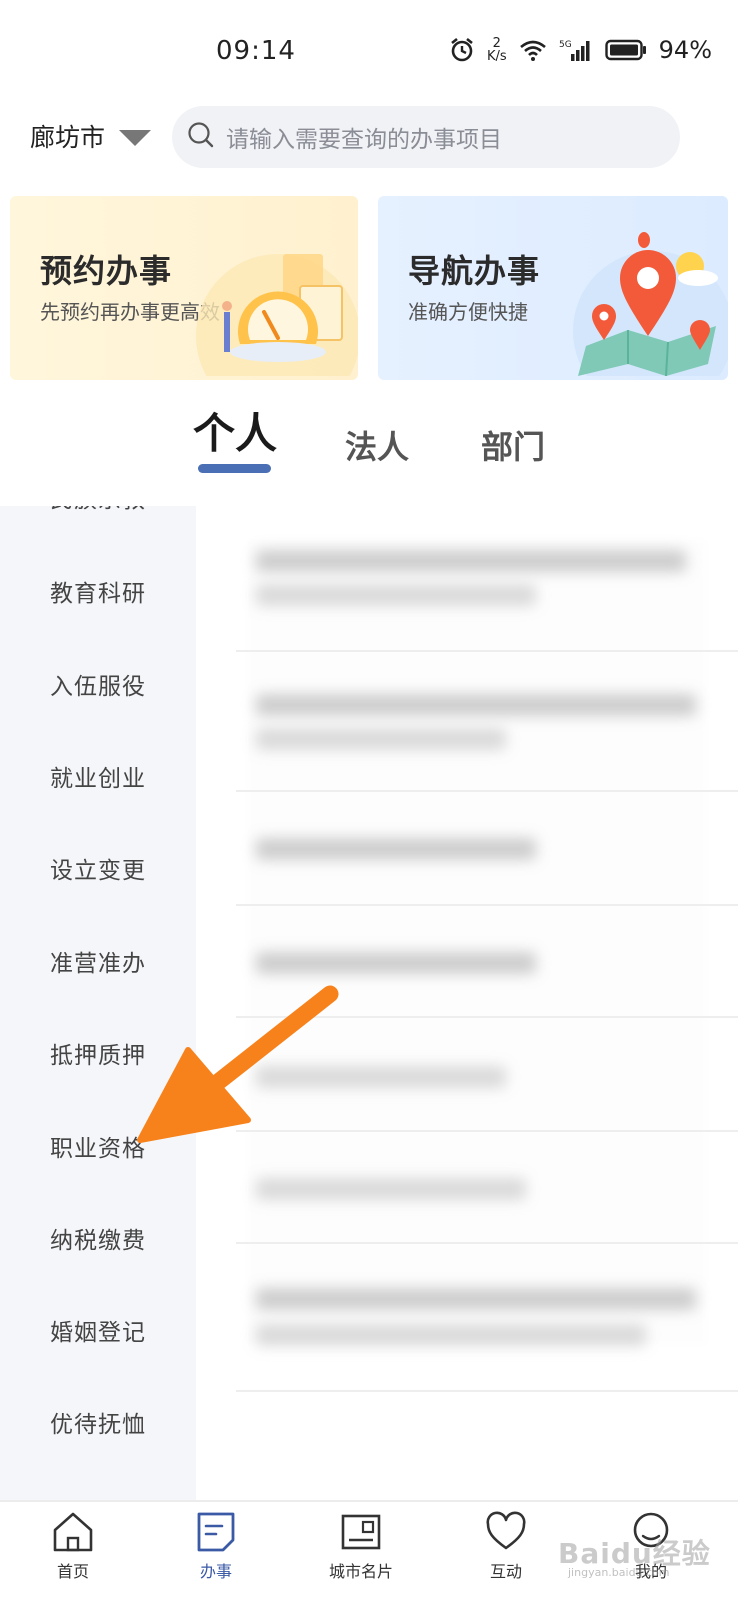 This screenshot has width=738, height=1600. I want to click on search-bar: 请输入需要查询的办事项目, so click(426, 137).